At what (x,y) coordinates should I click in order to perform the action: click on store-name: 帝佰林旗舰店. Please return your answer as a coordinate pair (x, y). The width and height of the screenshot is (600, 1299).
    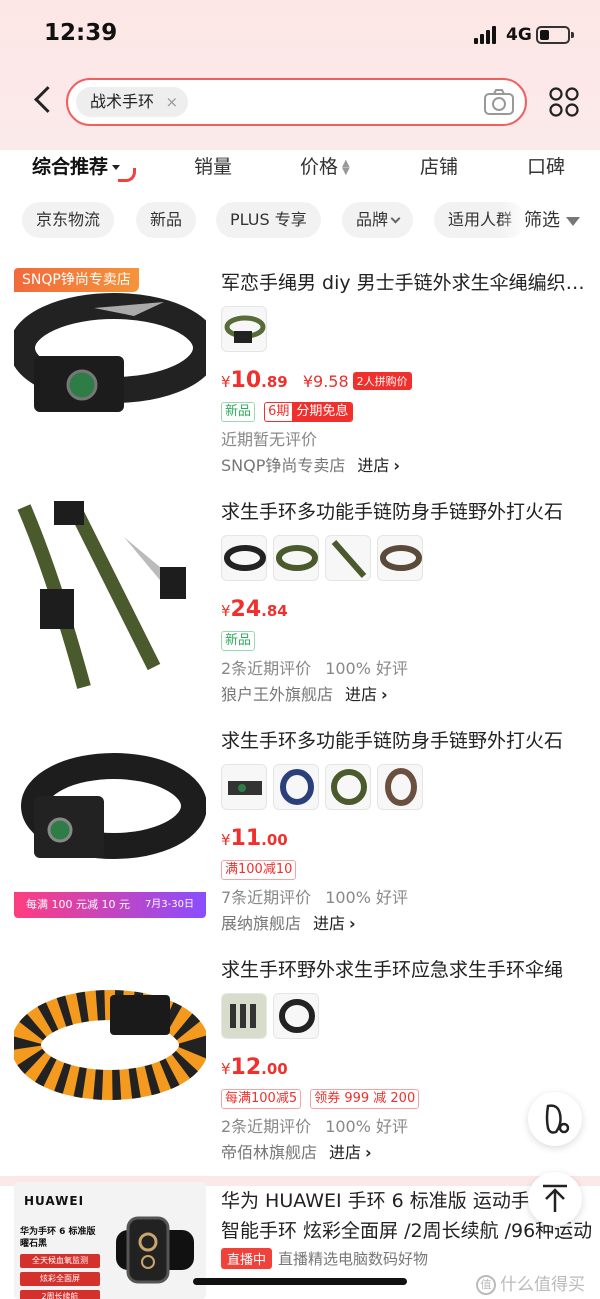
    Looking at the image, I should click on (269, 1152).